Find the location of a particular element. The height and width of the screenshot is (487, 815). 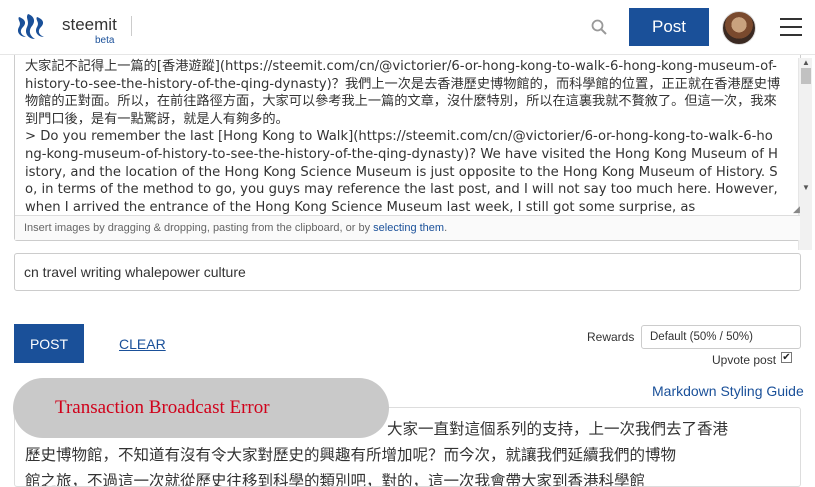

scroll-down-arrow-icon: ▼ is located at coordinates (806, 187).